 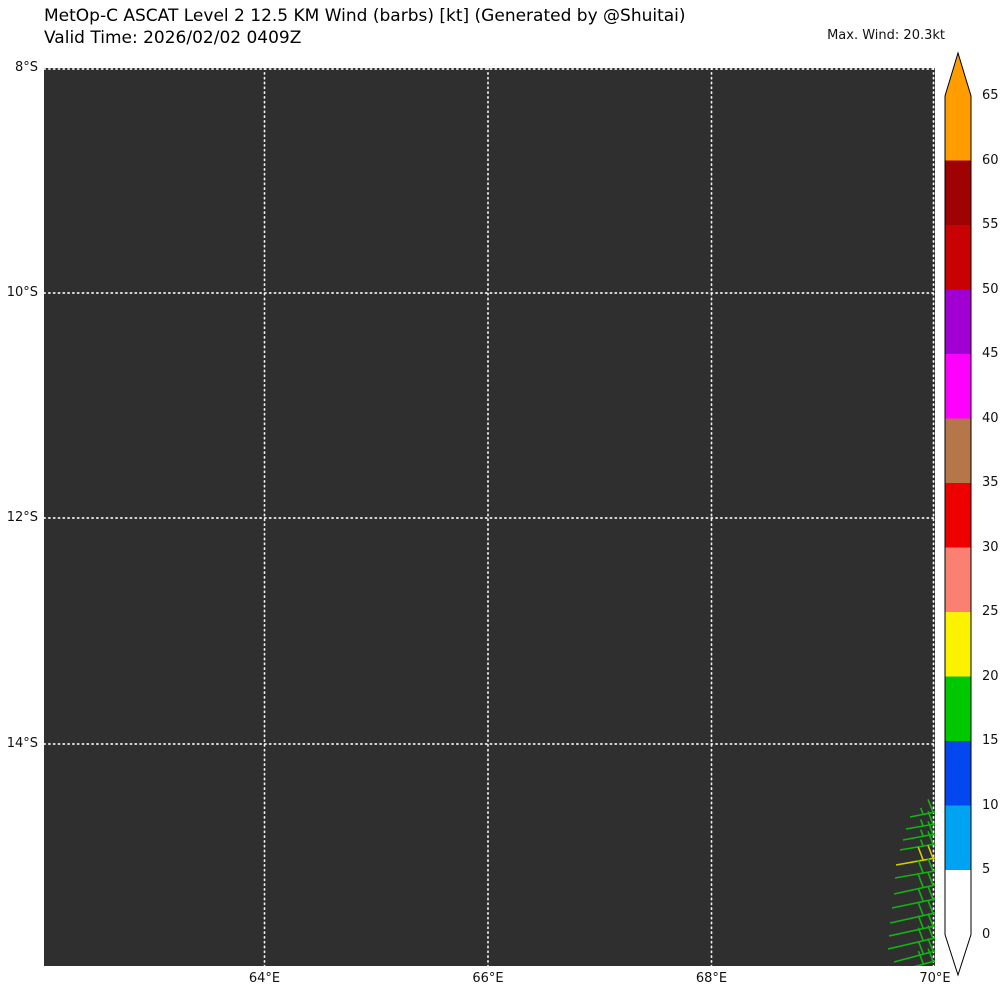 I want to click on colorbar-tick-label: 35, so click(x=990, y=482).